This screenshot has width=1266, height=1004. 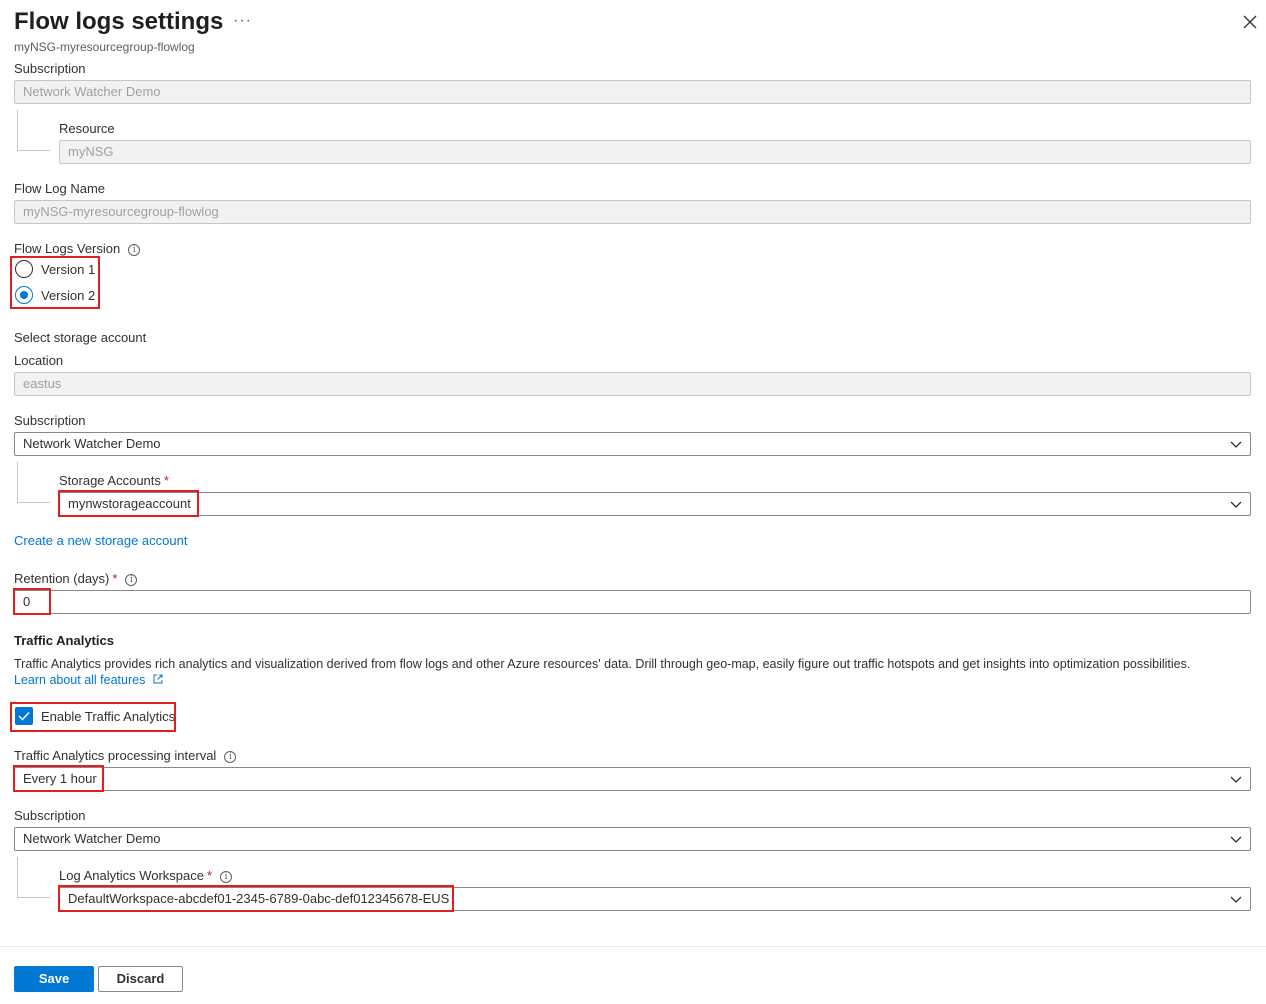 What do you see at coordinates (24, 295) in the screenshot?
I see `radio-button-selected-icon` at bounding box center [24, 295].